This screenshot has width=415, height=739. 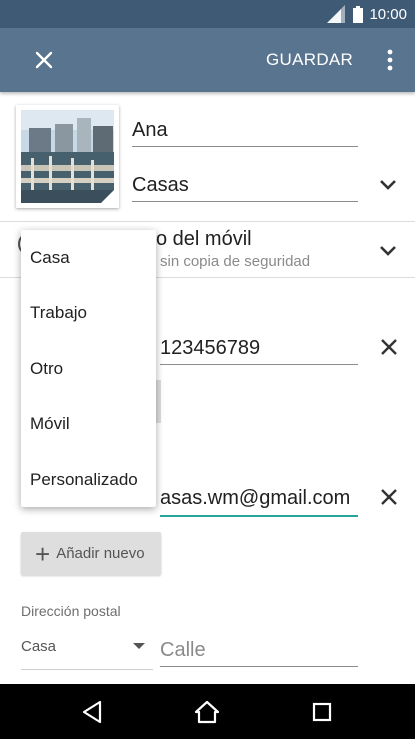 I want to click on menu-item-otro: Otro, so click(x=88, y=368).